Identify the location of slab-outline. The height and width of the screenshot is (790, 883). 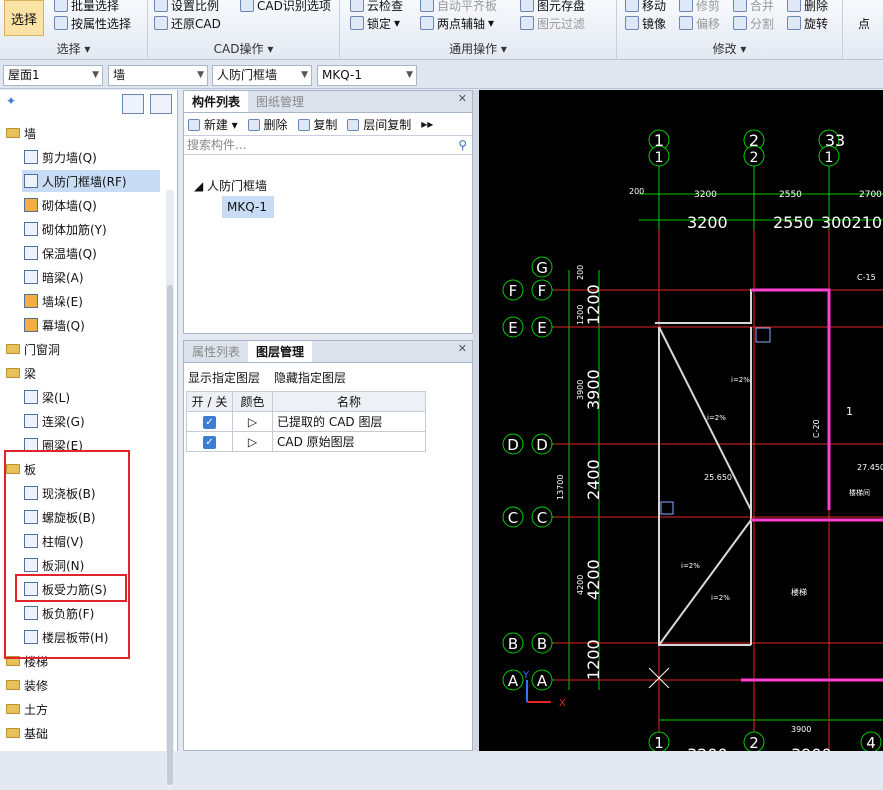
(812, 485).